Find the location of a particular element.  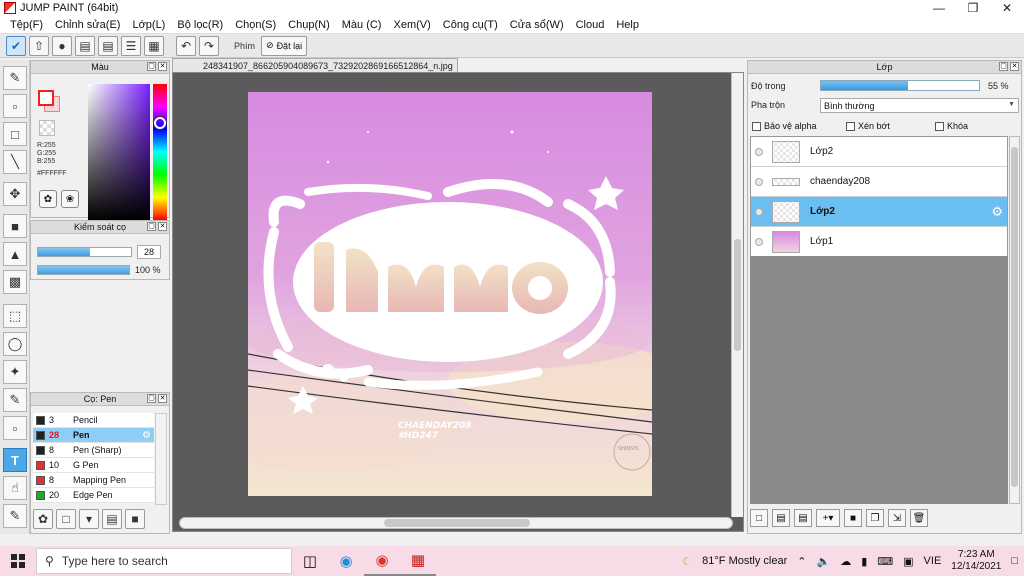

saturation-value-picker is located at coordinates (119, 152).